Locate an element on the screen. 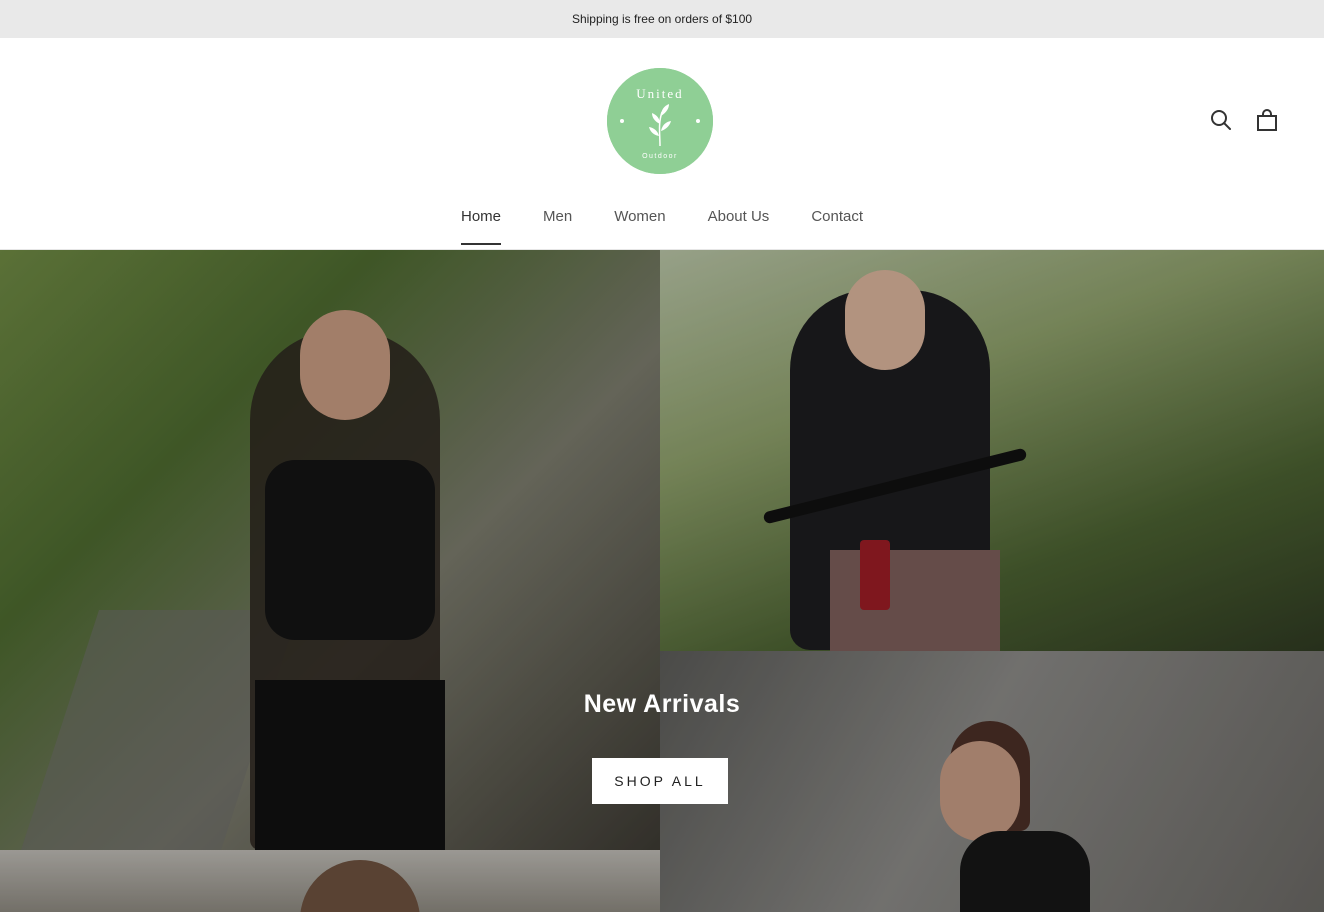  announcement-text: Shipping is free on orders of $100 is located at coordinates (662, 19).